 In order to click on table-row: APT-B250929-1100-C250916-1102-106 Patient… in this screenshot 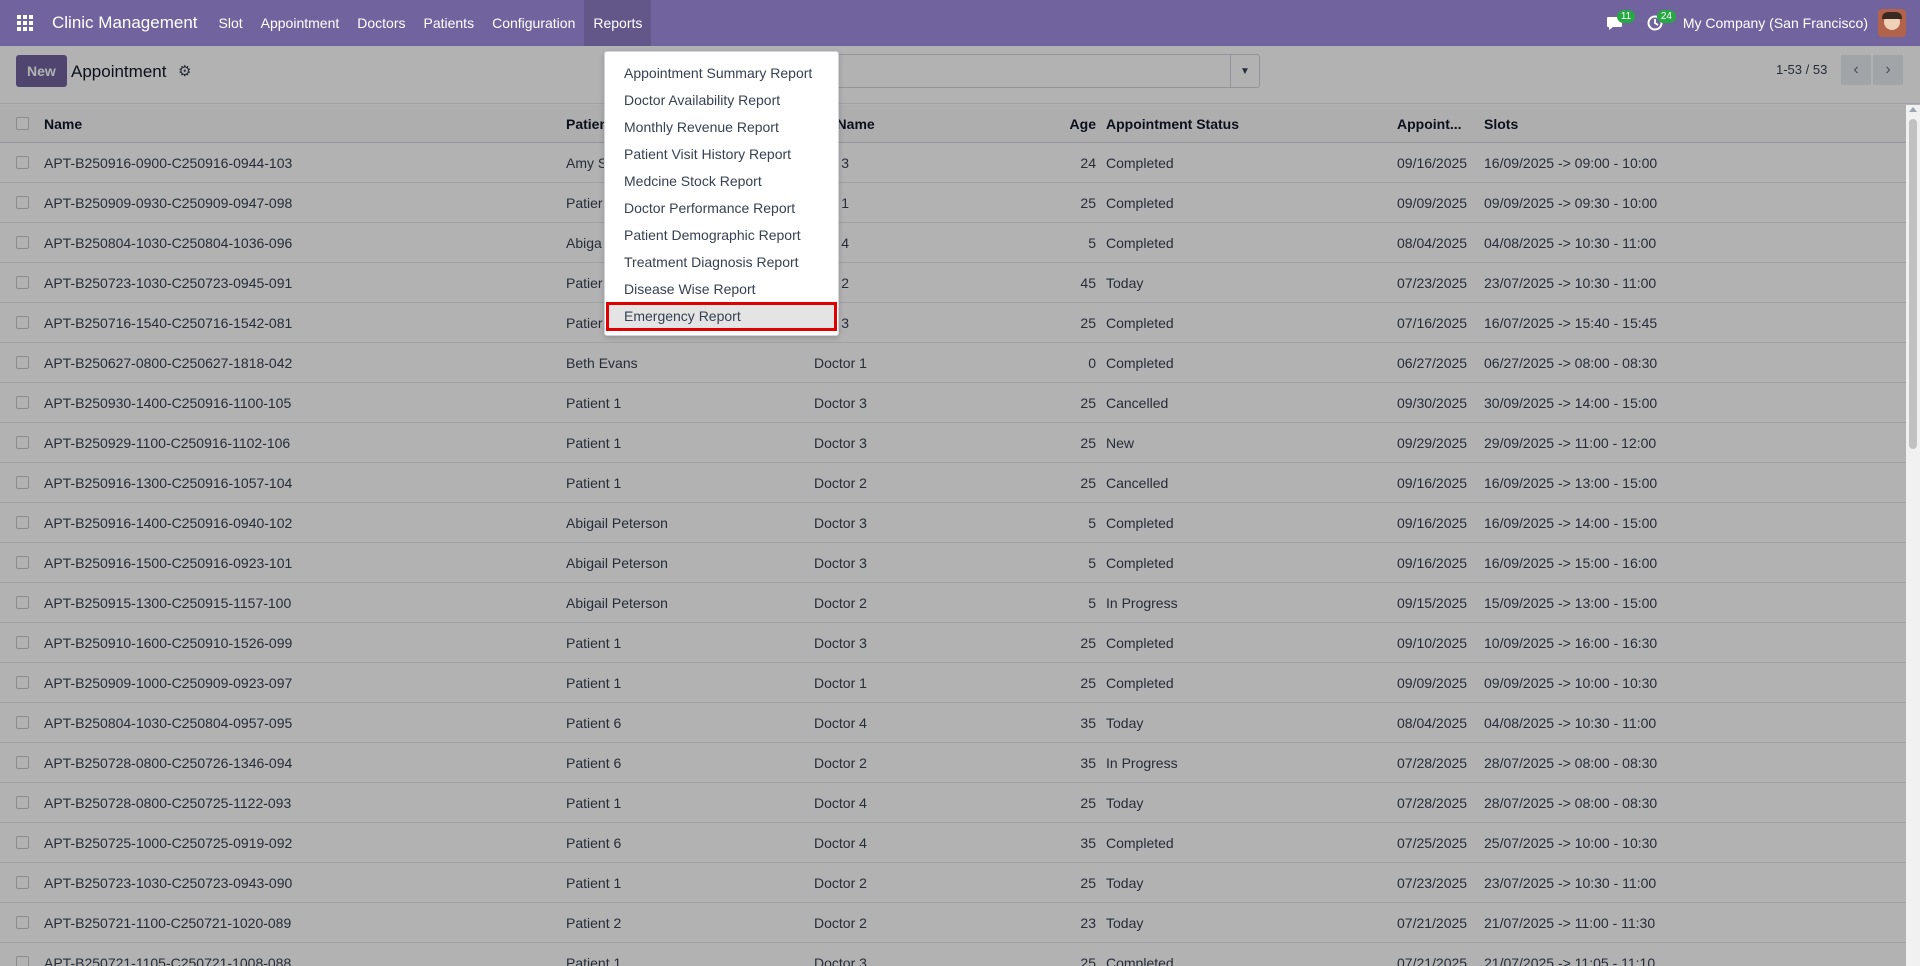, I will do `click(953, 443)`.